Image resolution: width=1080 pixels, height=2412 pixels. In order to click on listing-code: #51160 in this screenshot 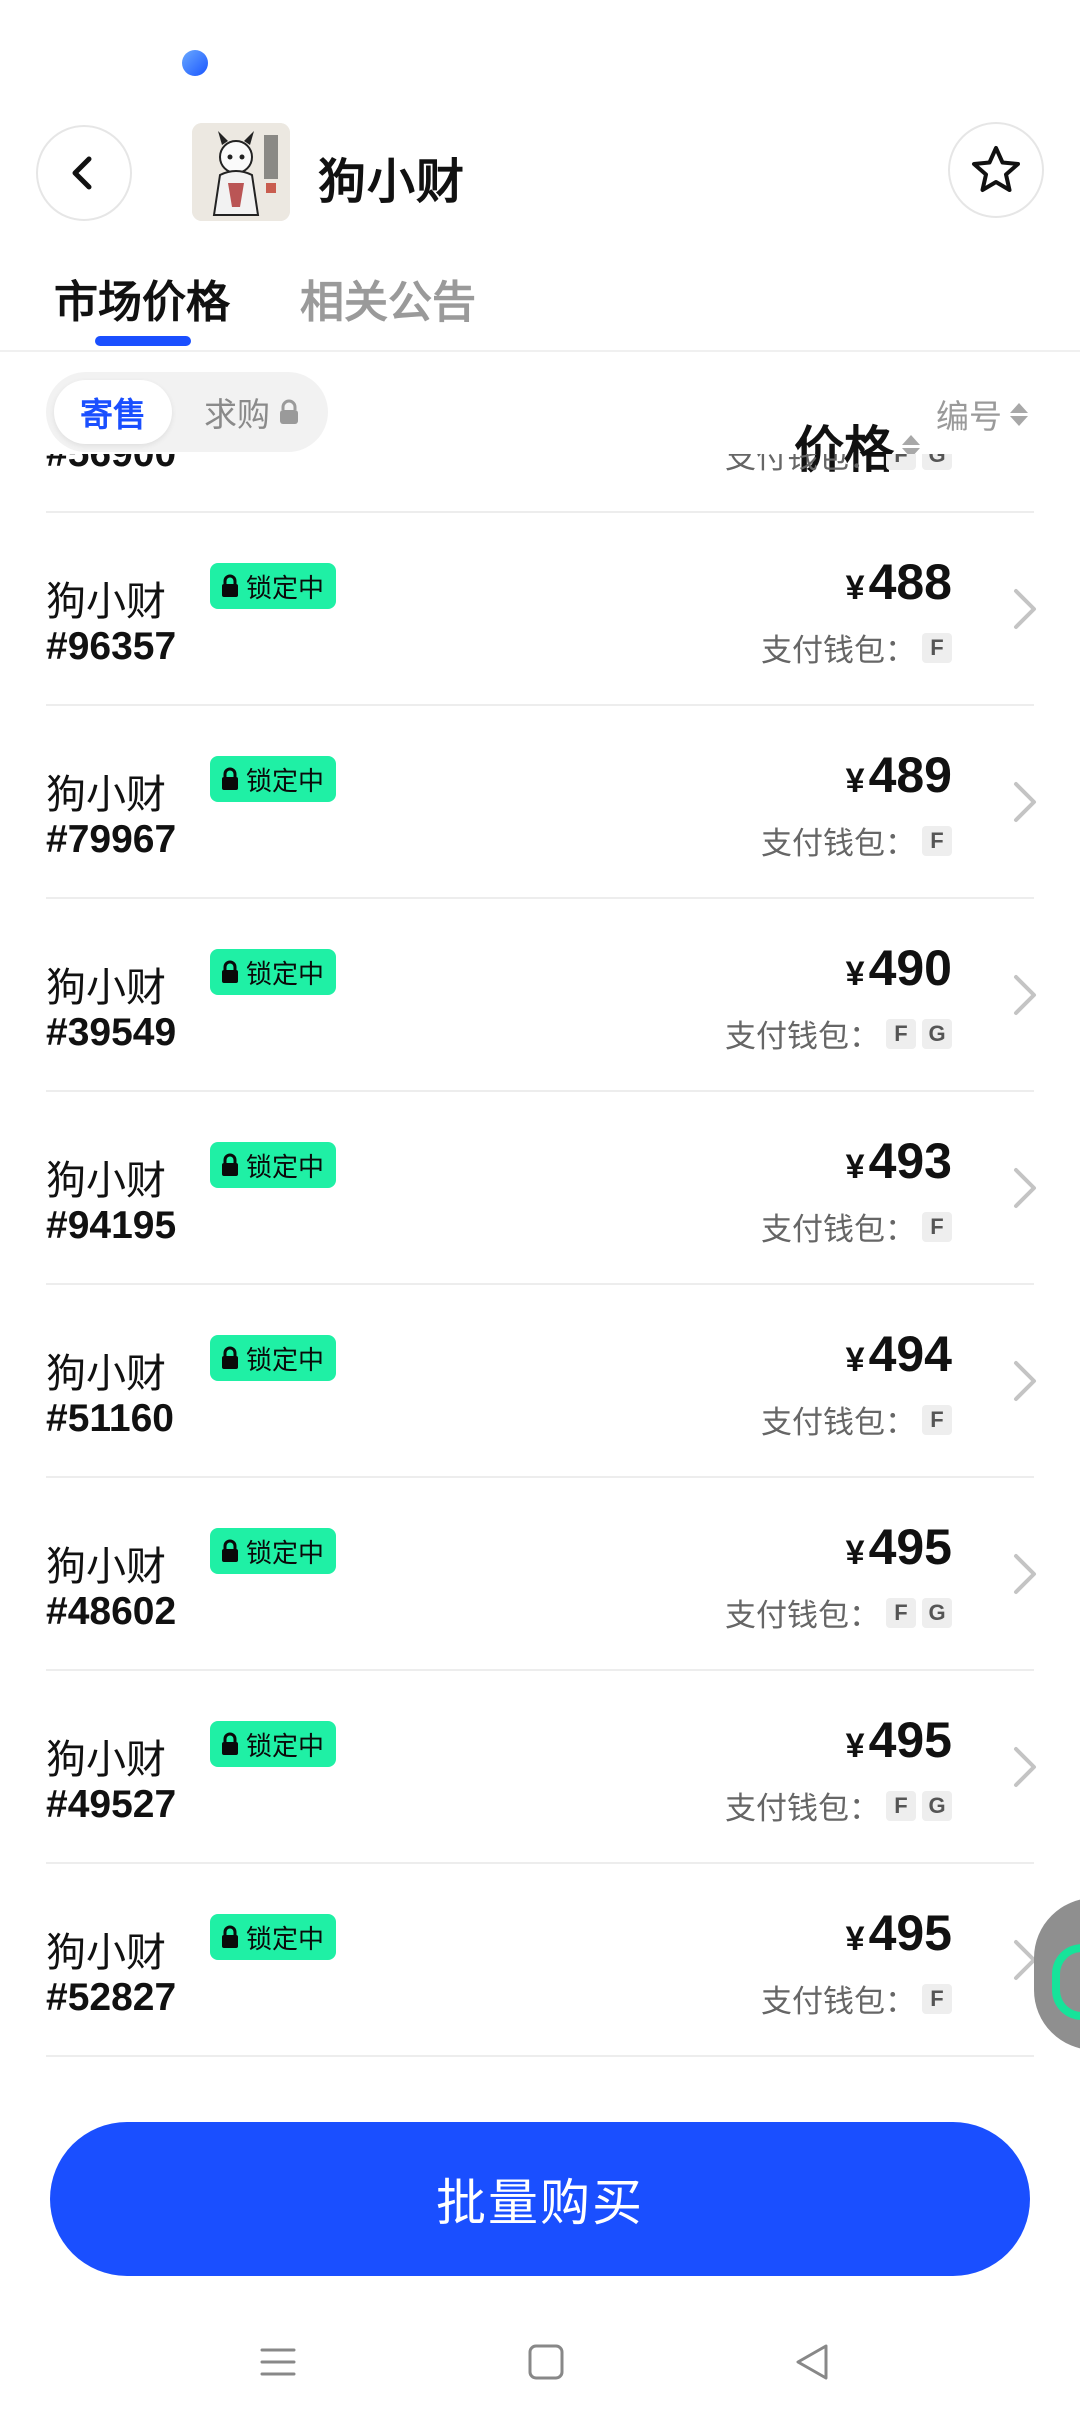, I will do `click(110, 1418)`.